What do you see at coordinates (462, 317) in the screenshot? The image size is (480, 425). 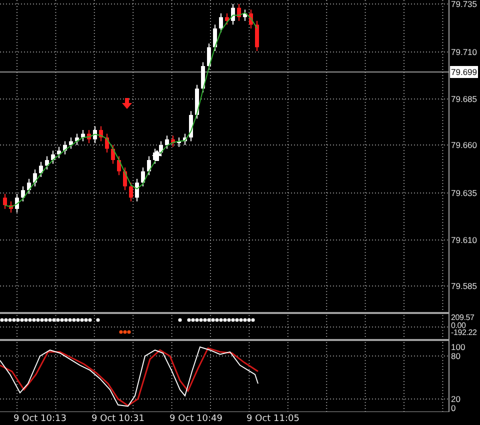 I see `signal-axis-label: 209.57` at bounding box center [462, 317].